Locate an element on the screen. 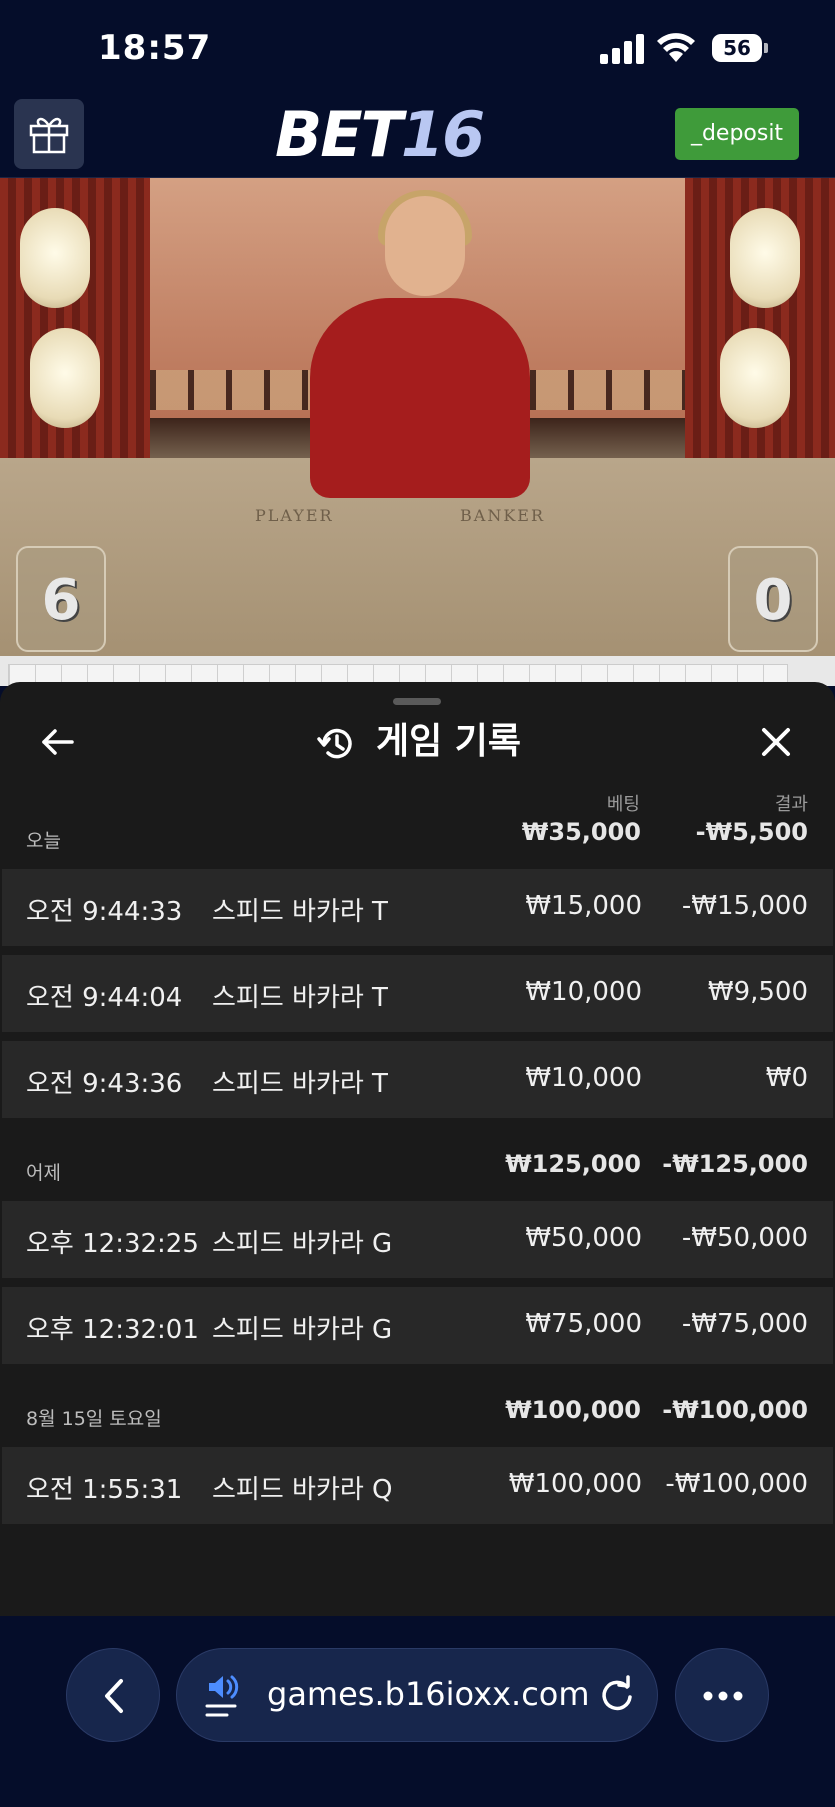 The width and height of the screenshot is (835, 1807). close-button is located at coordinates (776, 742).